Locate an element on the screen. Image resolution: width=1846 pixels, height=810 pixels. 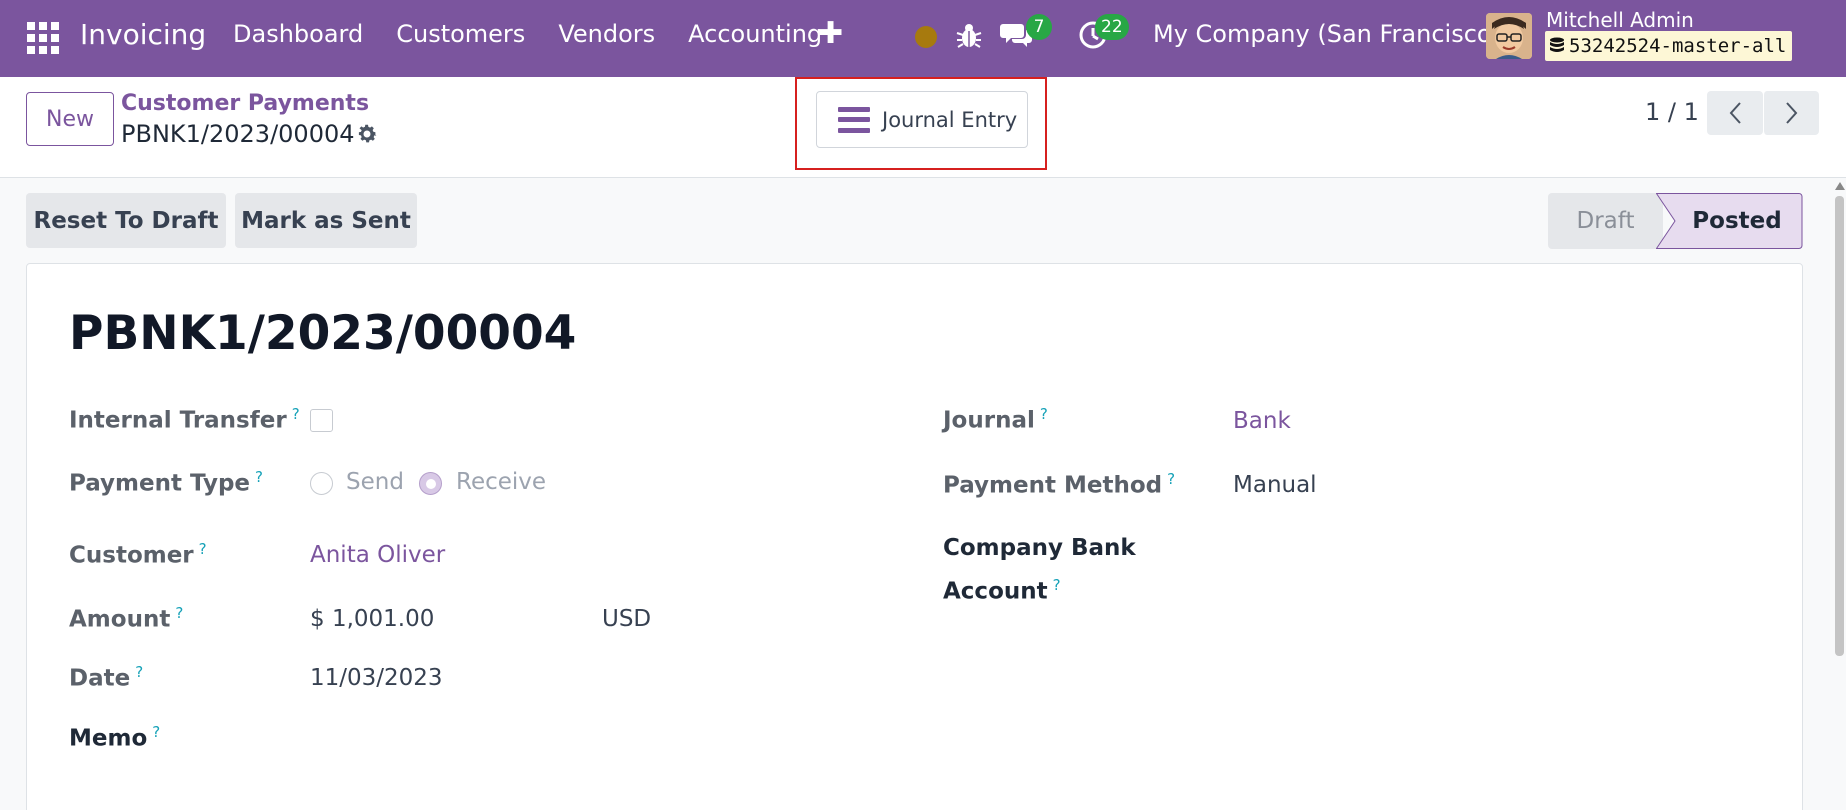
bars-icon is located at coordinates (854, 119).